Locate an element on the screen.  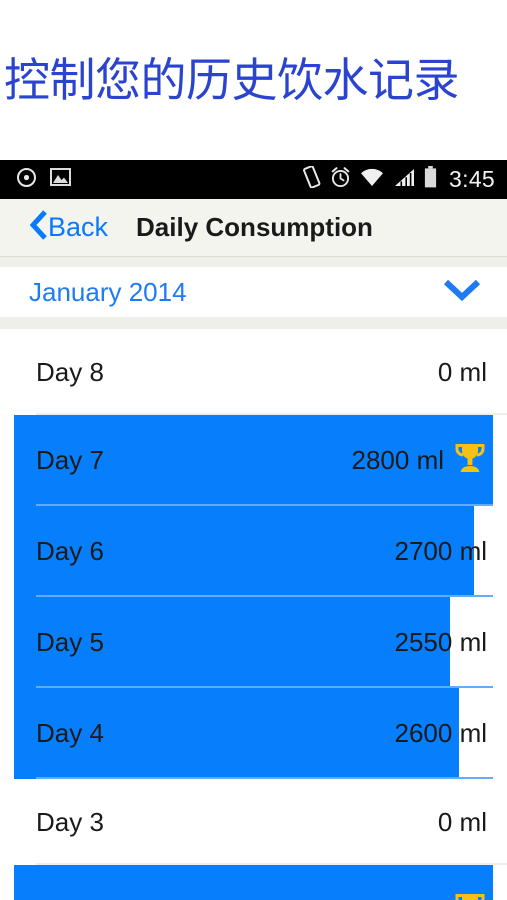
promo-headline-text: 控制您的历史饮水记录 is located at coordinates (232, 80).